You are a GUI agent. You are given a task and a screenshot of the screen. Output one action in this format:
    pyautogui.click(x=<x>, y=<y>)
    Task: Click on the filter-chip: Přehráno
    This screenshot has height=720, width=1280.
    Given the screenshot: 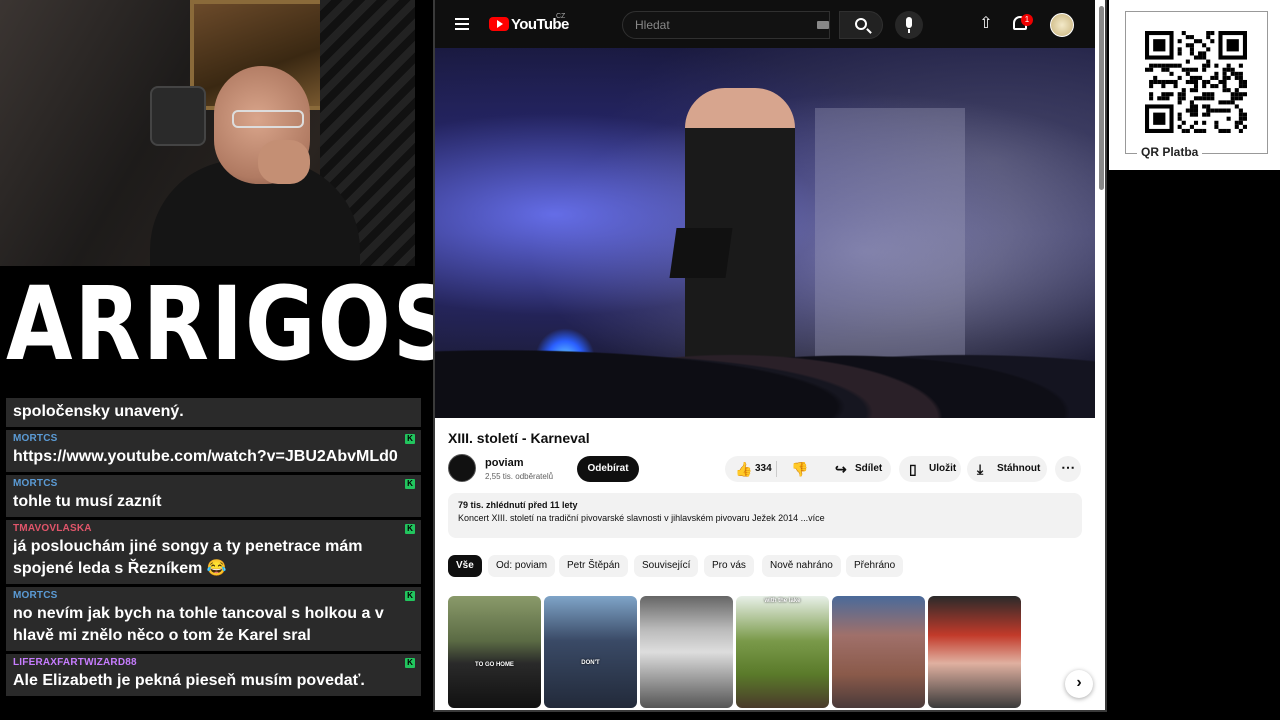 What is the action you would take?
    pyautogui.click(x=875, y=566)
    